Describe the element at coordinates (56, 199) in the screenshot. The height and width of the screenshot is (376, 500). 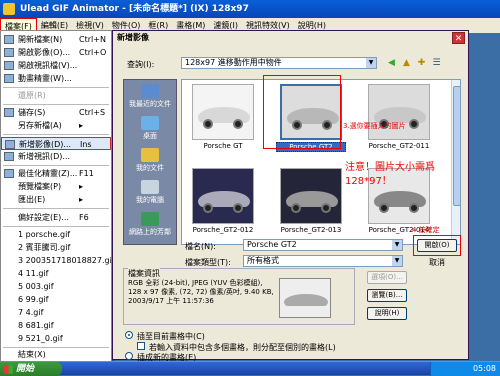
I see `menu-item-export: 匯出(E) ▸` at that location.